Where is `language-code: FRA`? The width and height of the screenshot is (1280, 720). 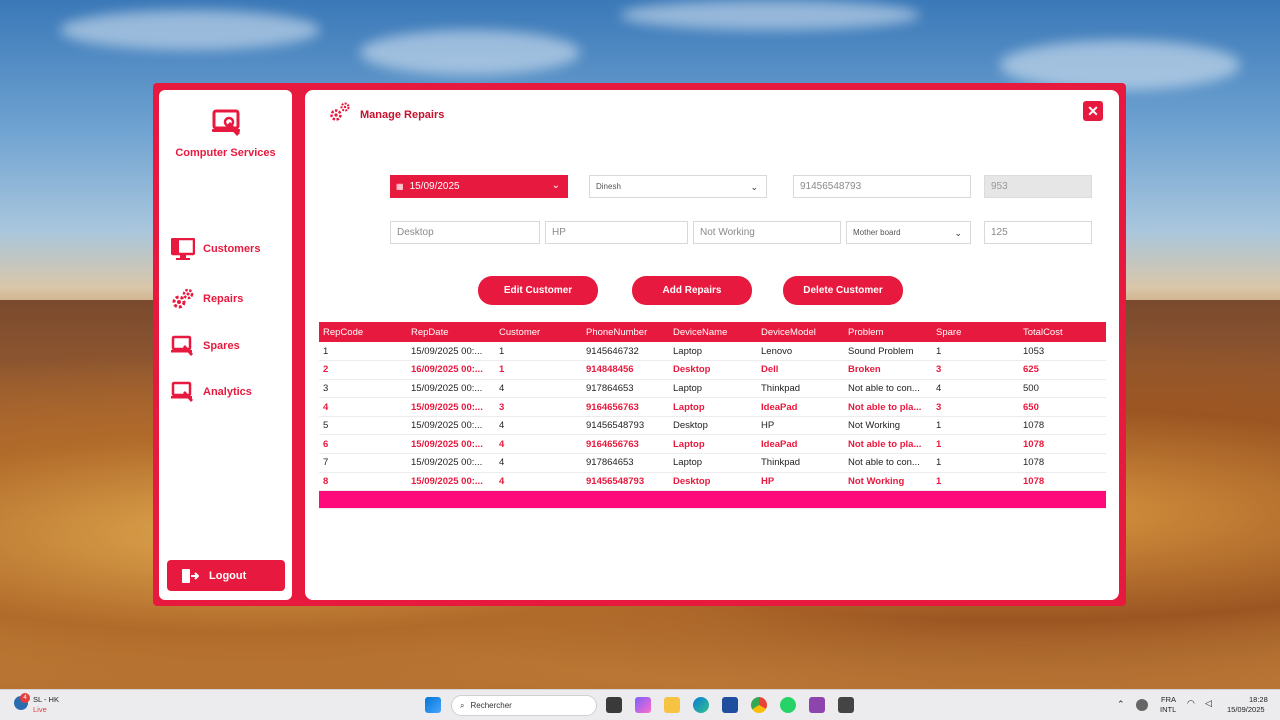
language-code: FRA is located at coordinates (1168, 699).